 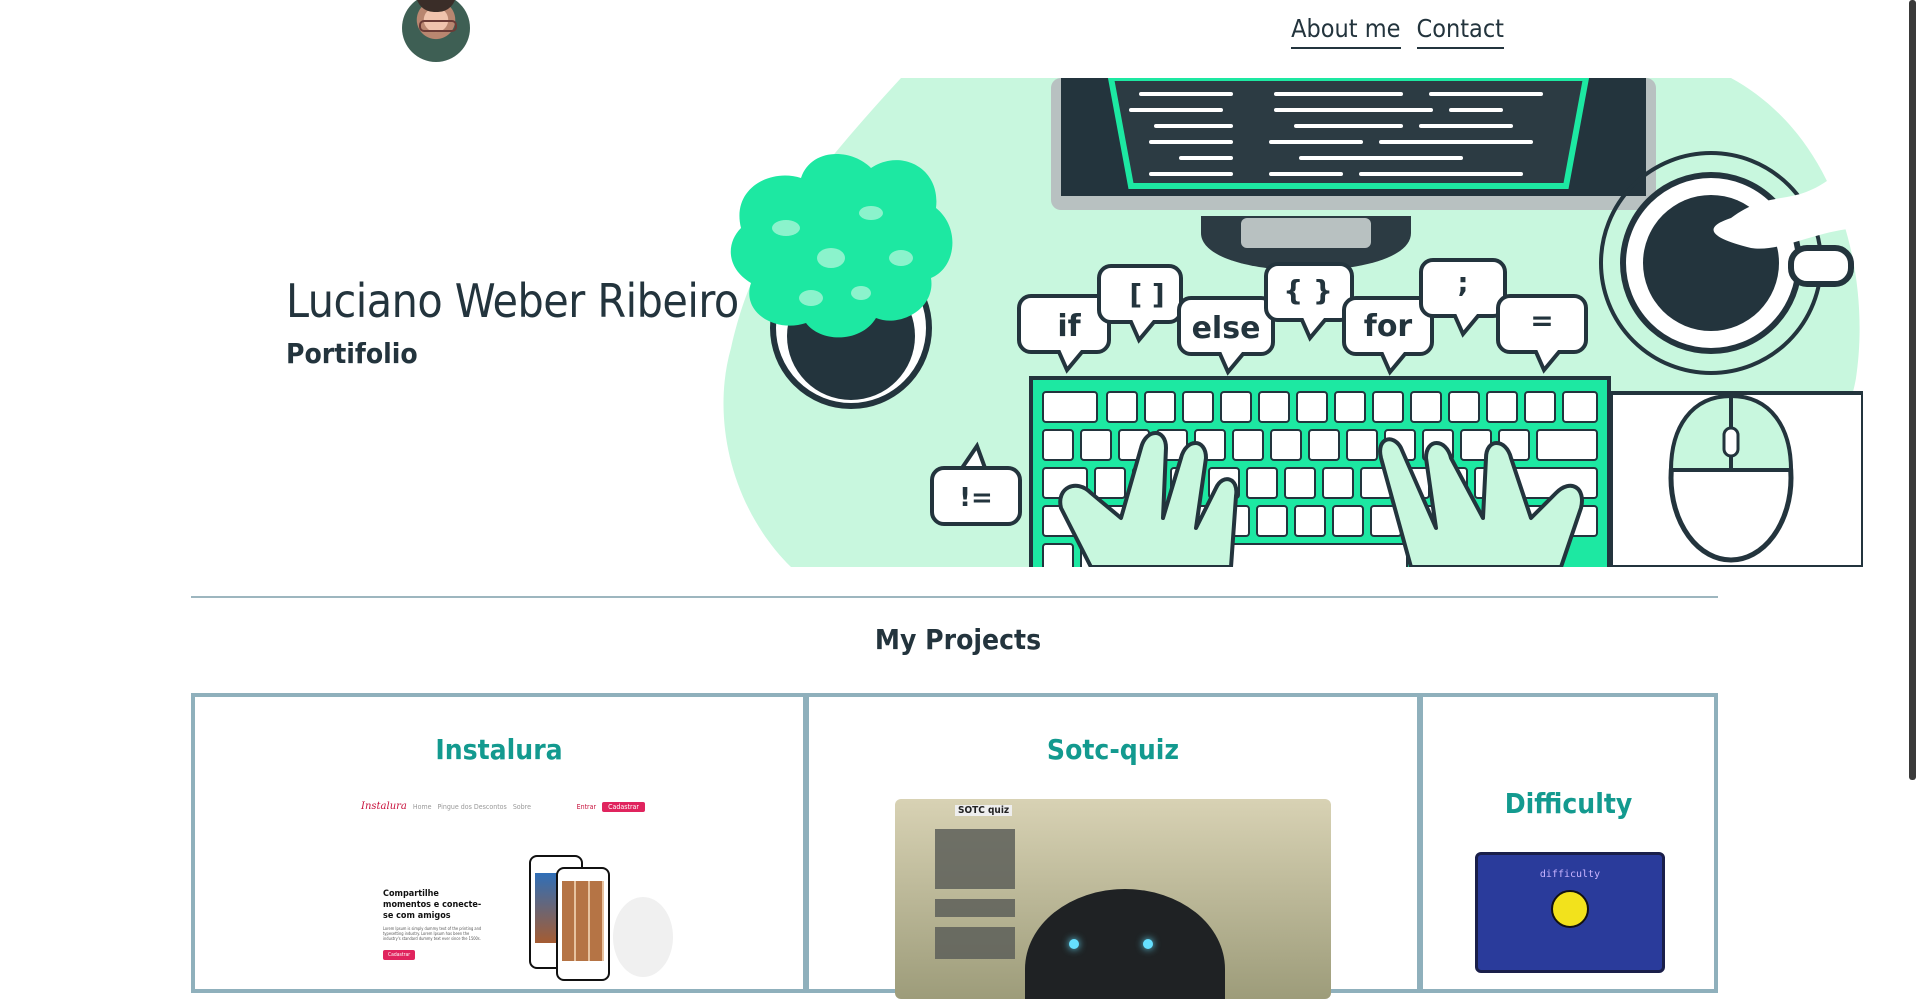 I want to click on nav-about-link: About me, so click(x=1346, y=31).